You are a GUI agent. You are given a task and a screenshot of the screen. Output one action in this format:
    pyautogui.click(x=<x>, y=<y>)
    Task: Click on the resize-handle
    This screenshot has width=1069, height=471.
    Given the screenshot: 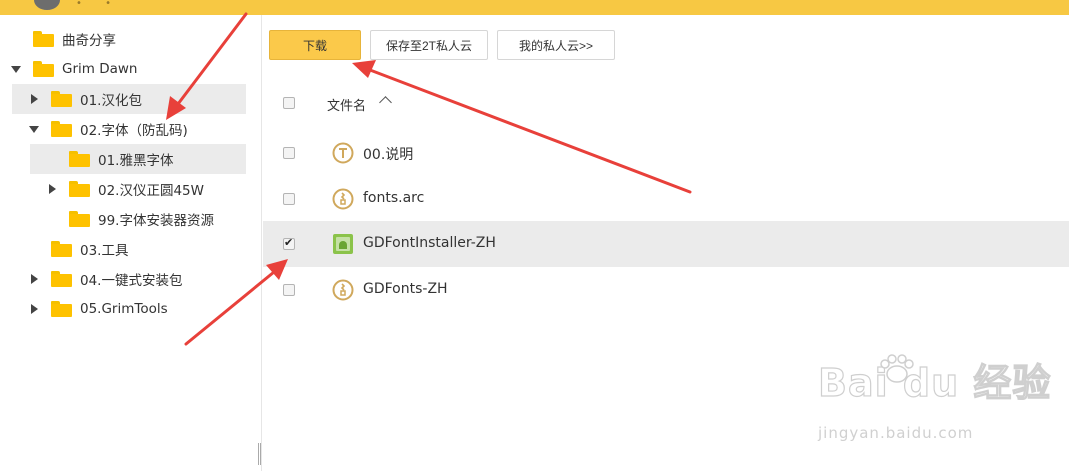 What is the action you would take?
    pyautogui.click(x=259, y=454)
    